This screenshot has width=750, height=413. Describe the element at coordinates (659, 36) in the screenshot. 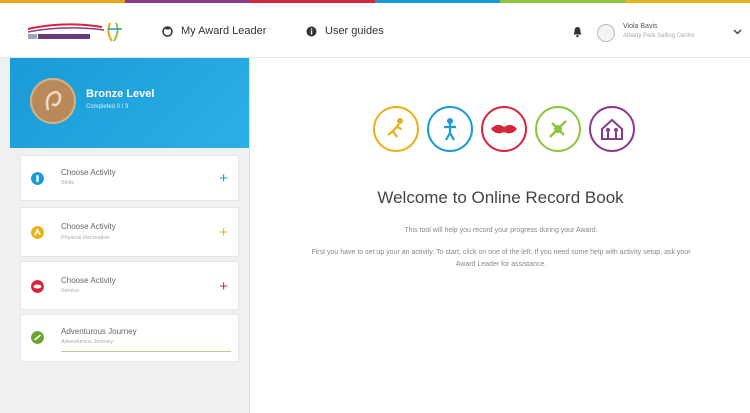

I see `user-center: Albany Park Sailing Centre` at that location.